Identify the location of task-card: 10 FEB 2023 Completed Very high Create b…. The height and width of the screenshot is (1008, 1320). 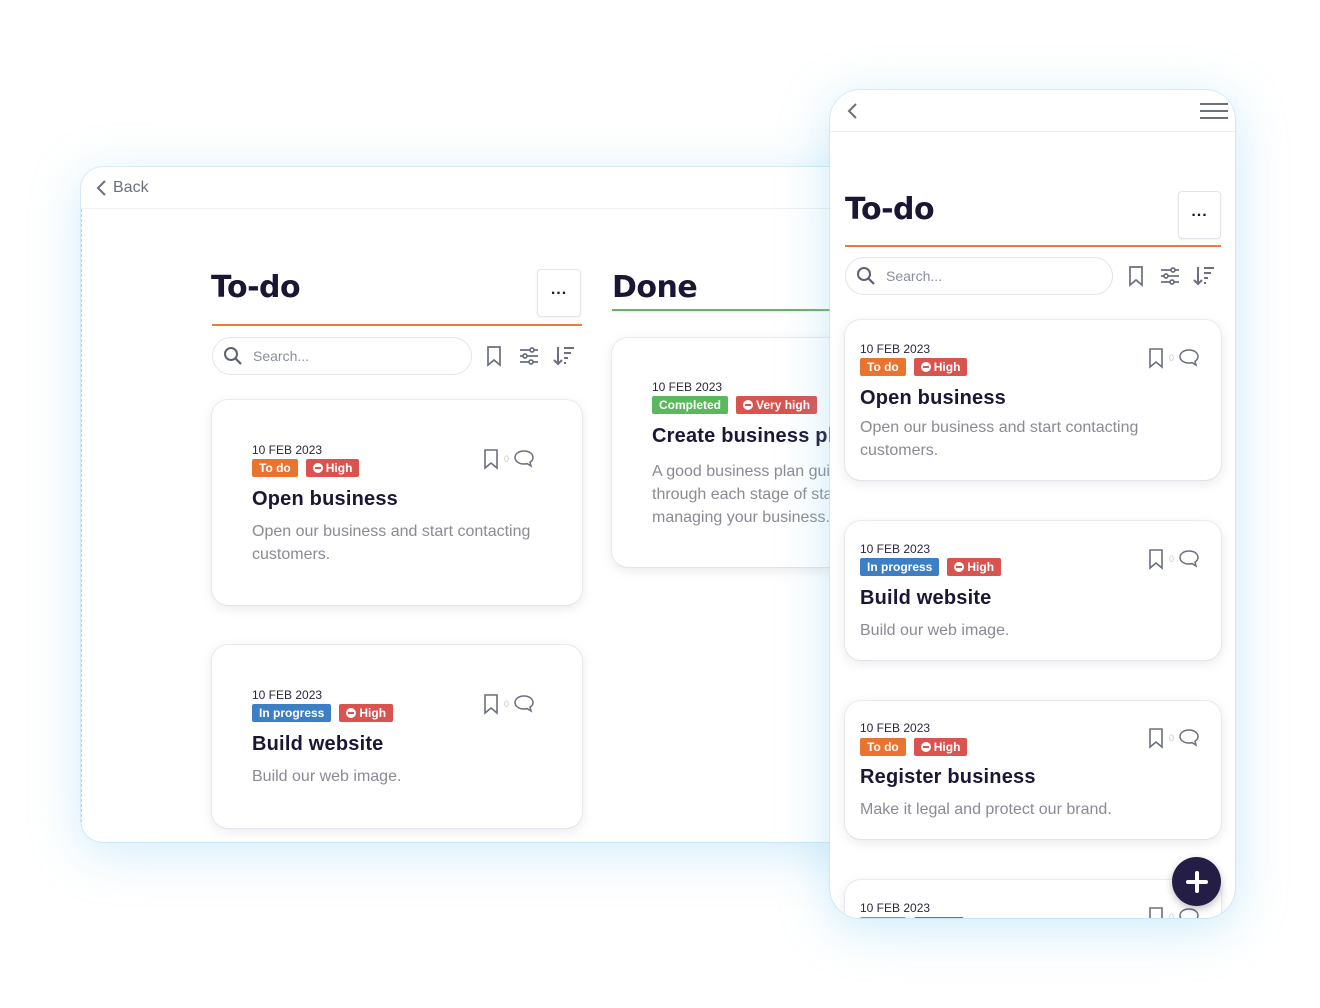
(736, 452).